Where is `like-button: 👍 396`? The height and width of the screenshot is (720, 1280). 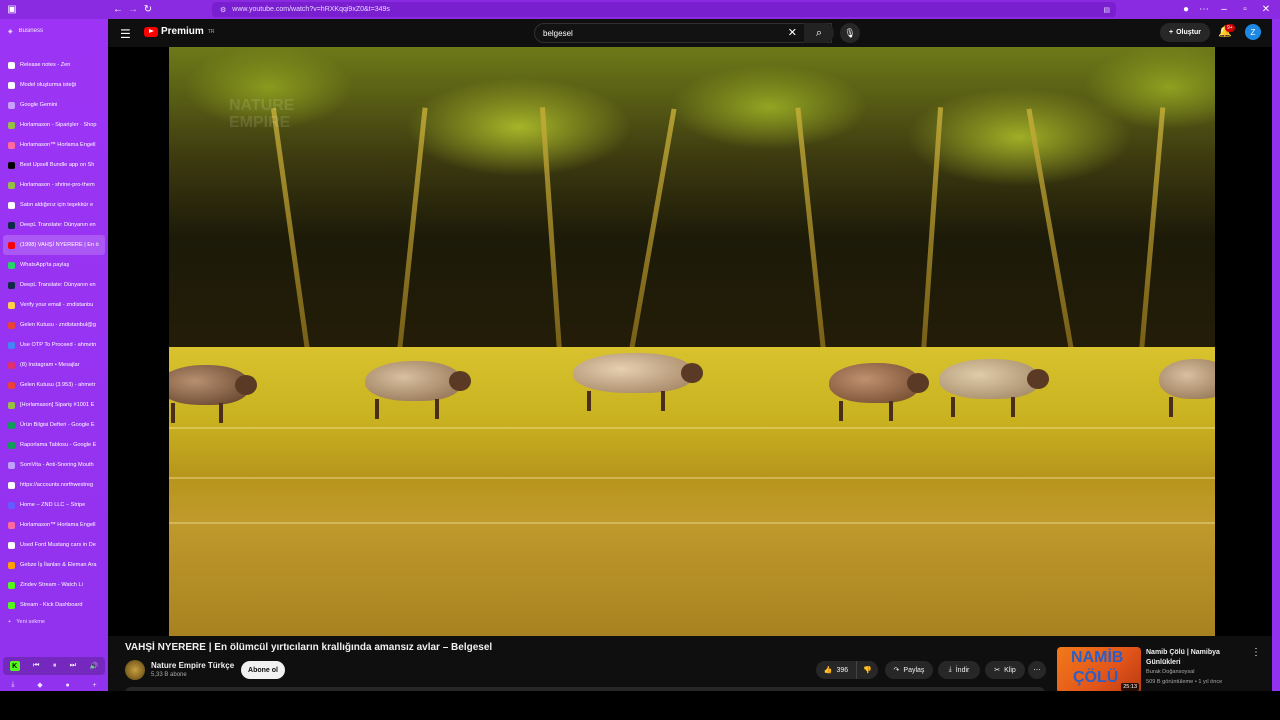 like-button: 👍 396 is located at coordinates (836, 670).